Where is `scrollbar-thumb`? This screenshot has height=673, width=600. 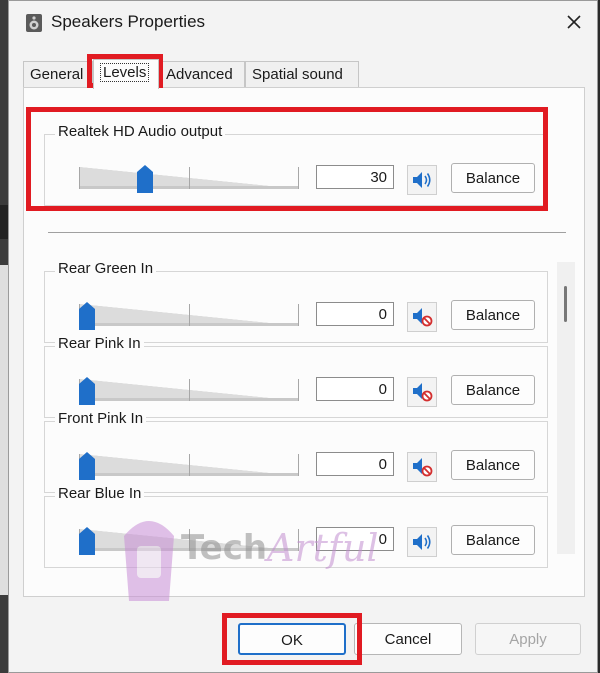
scrollbar-thumb is located at coordinates (565, 304).